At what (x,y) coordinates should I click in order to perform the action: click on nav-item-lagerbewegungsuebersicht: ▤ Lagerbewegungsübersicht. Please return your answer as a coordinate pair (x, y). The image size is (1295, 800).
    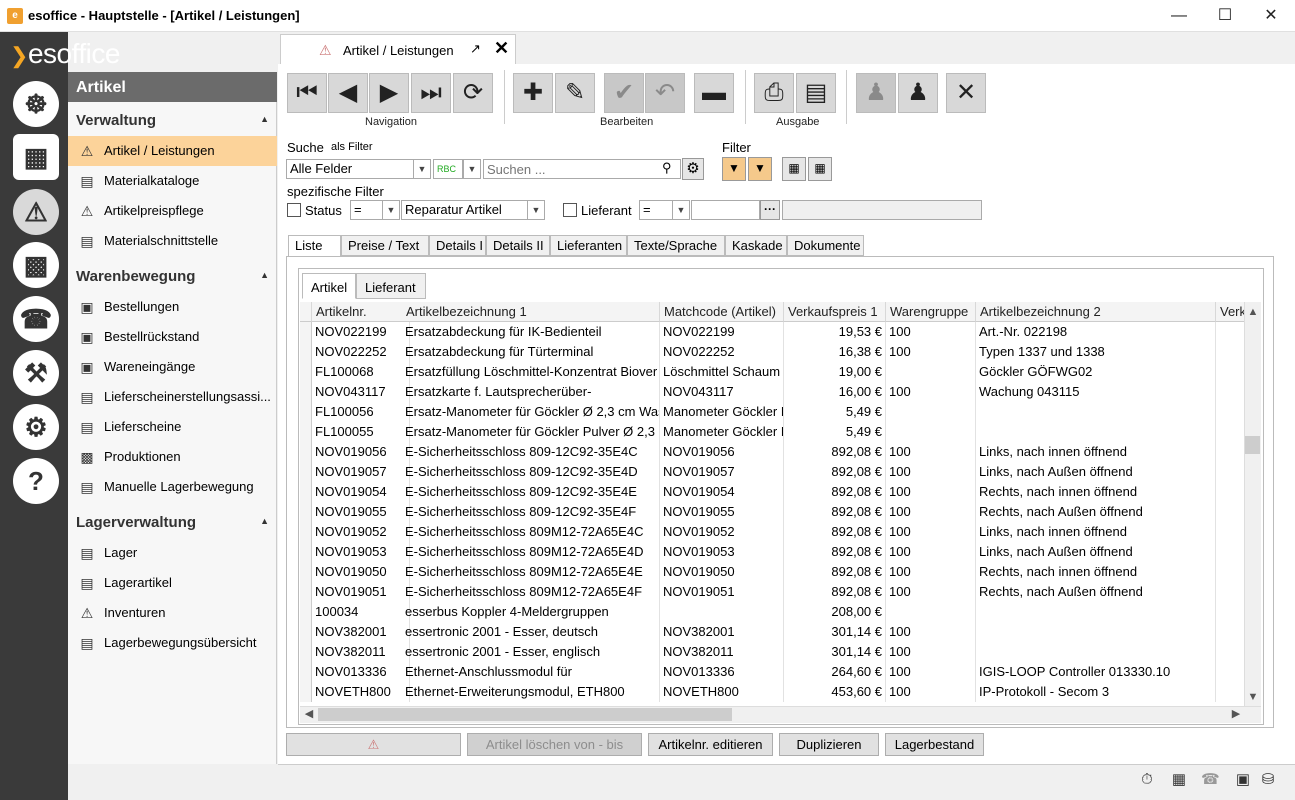
    Looking at the image, I should click on (172, 643).